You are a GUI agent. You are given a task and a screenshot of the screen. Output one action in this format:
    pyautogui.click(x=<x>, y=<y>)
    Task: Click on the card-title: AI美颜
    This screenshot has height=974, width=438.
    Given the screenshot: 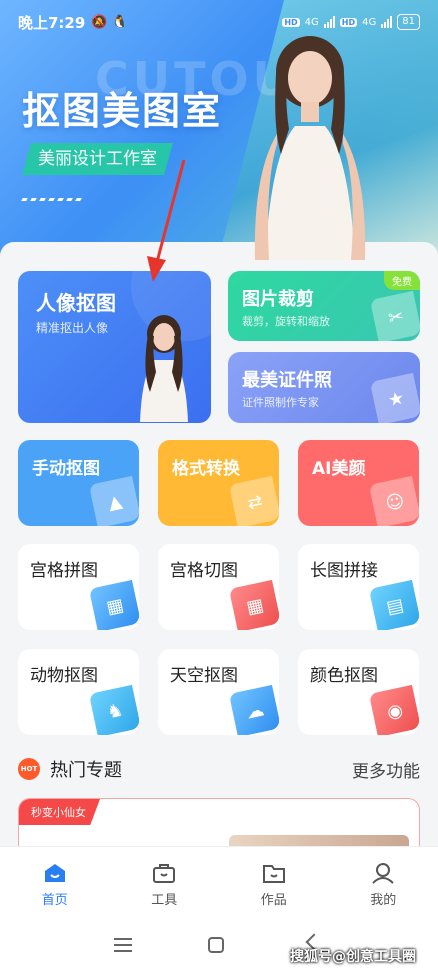 What is the action you would take?
    pyautogui.click(x=339, y=469)
    